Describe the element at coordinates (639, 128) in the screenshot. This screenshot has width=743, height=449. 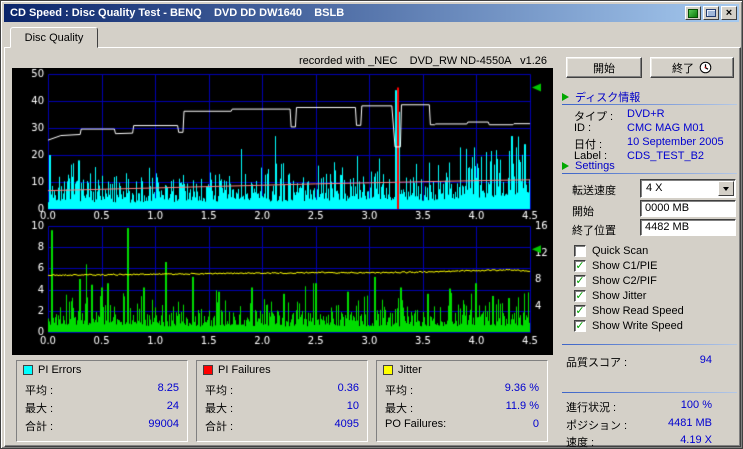
I see `disc-id-row: ID : CMC MAG M01` at that location.